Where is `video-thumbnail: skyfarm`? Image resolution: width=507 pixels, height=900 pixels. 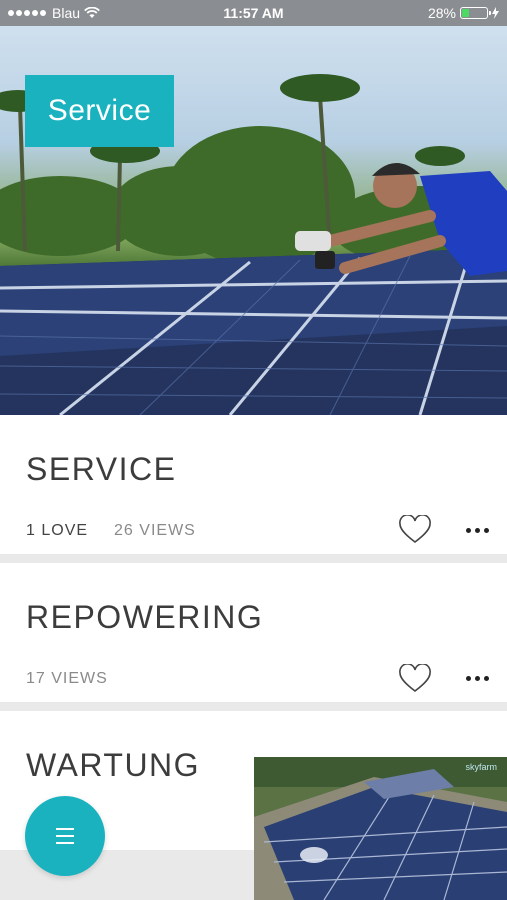 video-thumbnail: skyfarm is located at coordinates (380, 828).